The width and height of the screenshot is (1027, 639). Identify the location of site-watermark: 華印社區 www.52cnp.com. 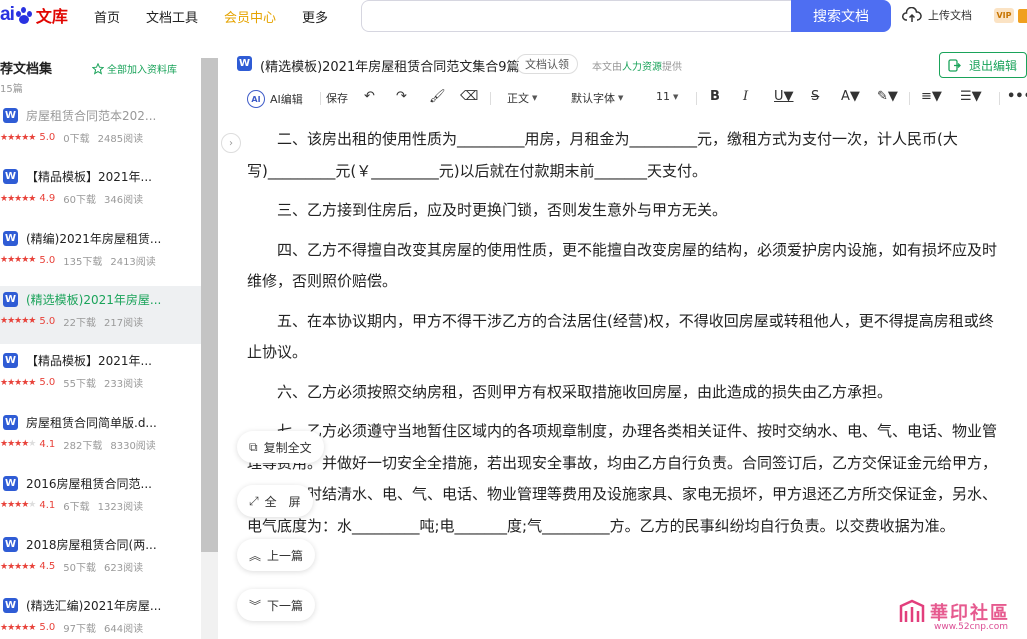
(954, 615).